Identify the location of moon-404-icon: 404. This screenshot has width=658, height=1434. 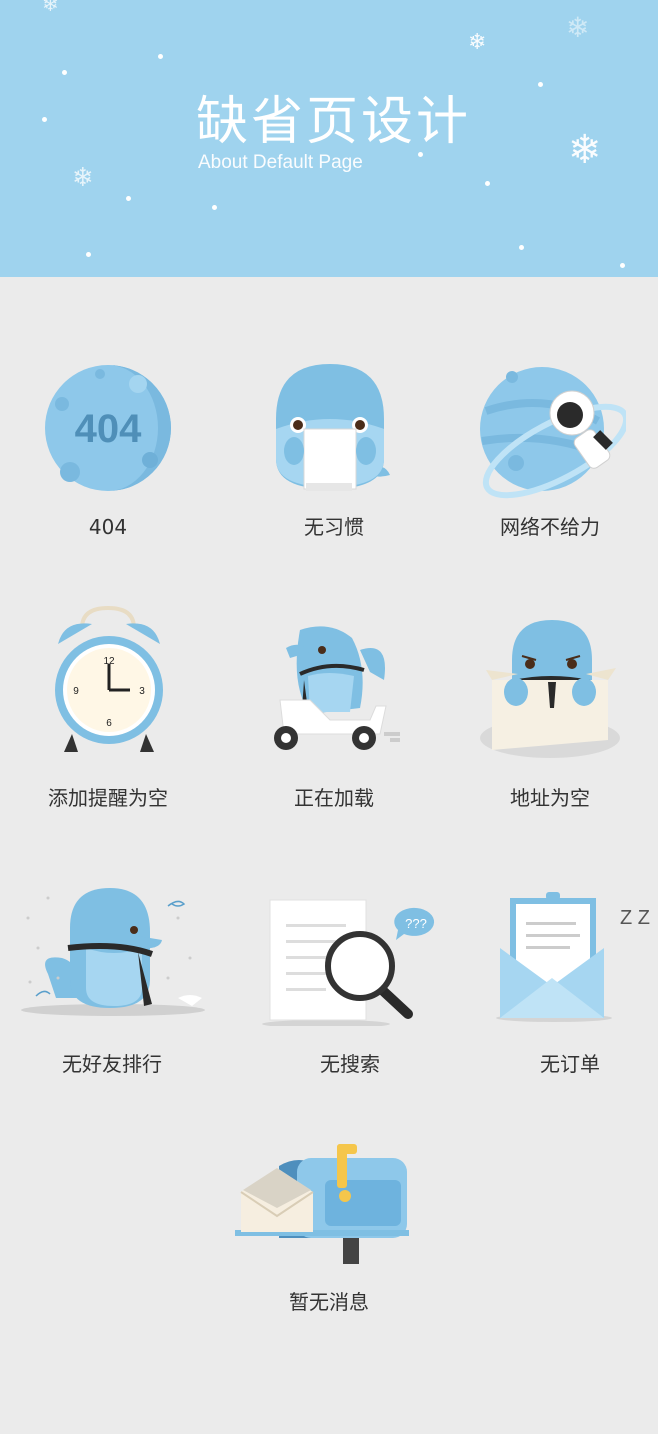
(108, 428).